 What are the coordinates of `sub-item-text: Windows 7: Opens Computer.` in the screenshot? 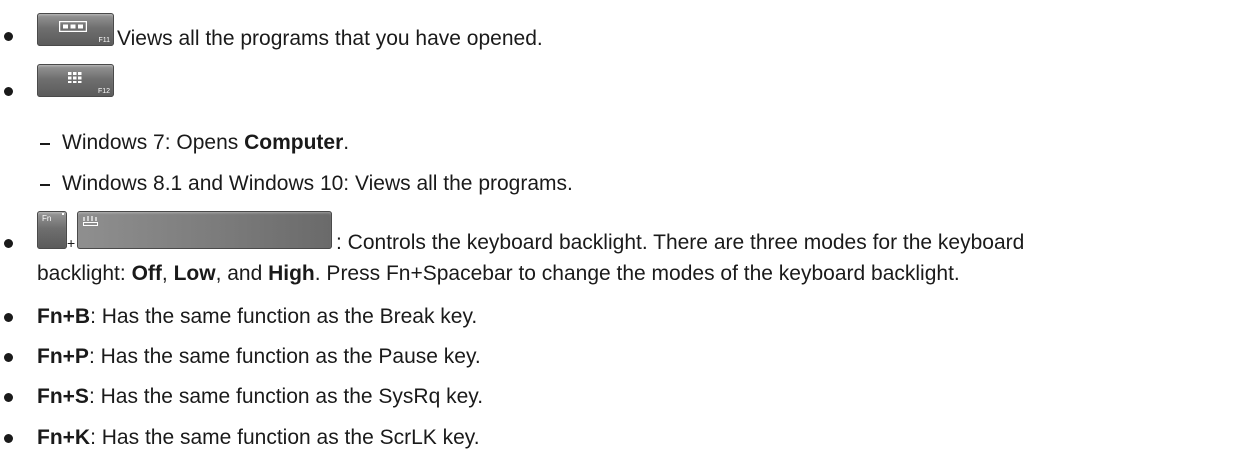 It's located at (206, 142).